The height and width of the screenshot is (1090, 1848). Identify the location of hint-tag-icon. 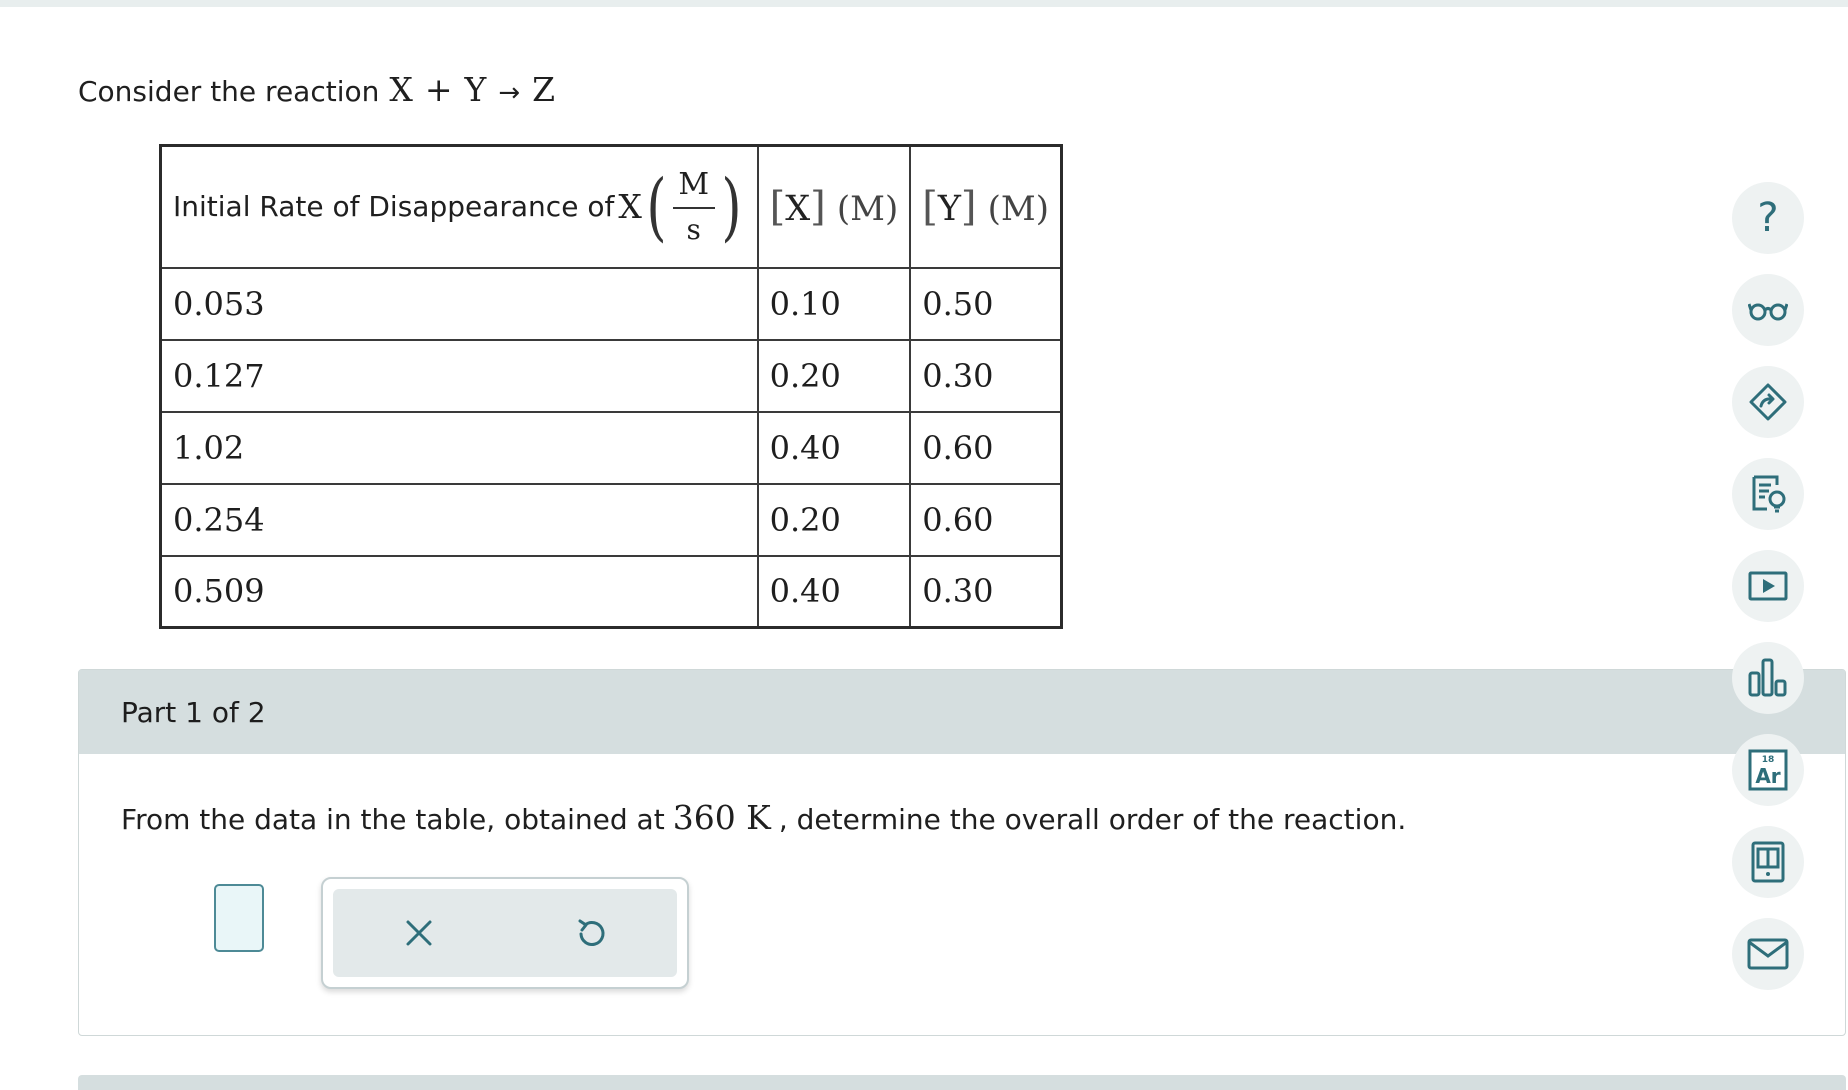
(1768, 402).